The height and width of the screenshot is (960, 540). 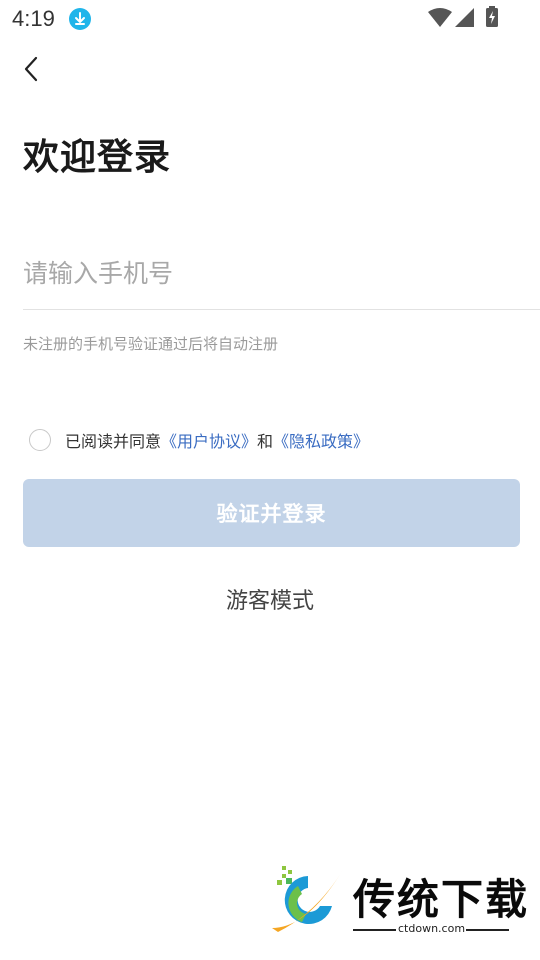 I want to click on status-time: 4:19, so click(x=33, y=18).